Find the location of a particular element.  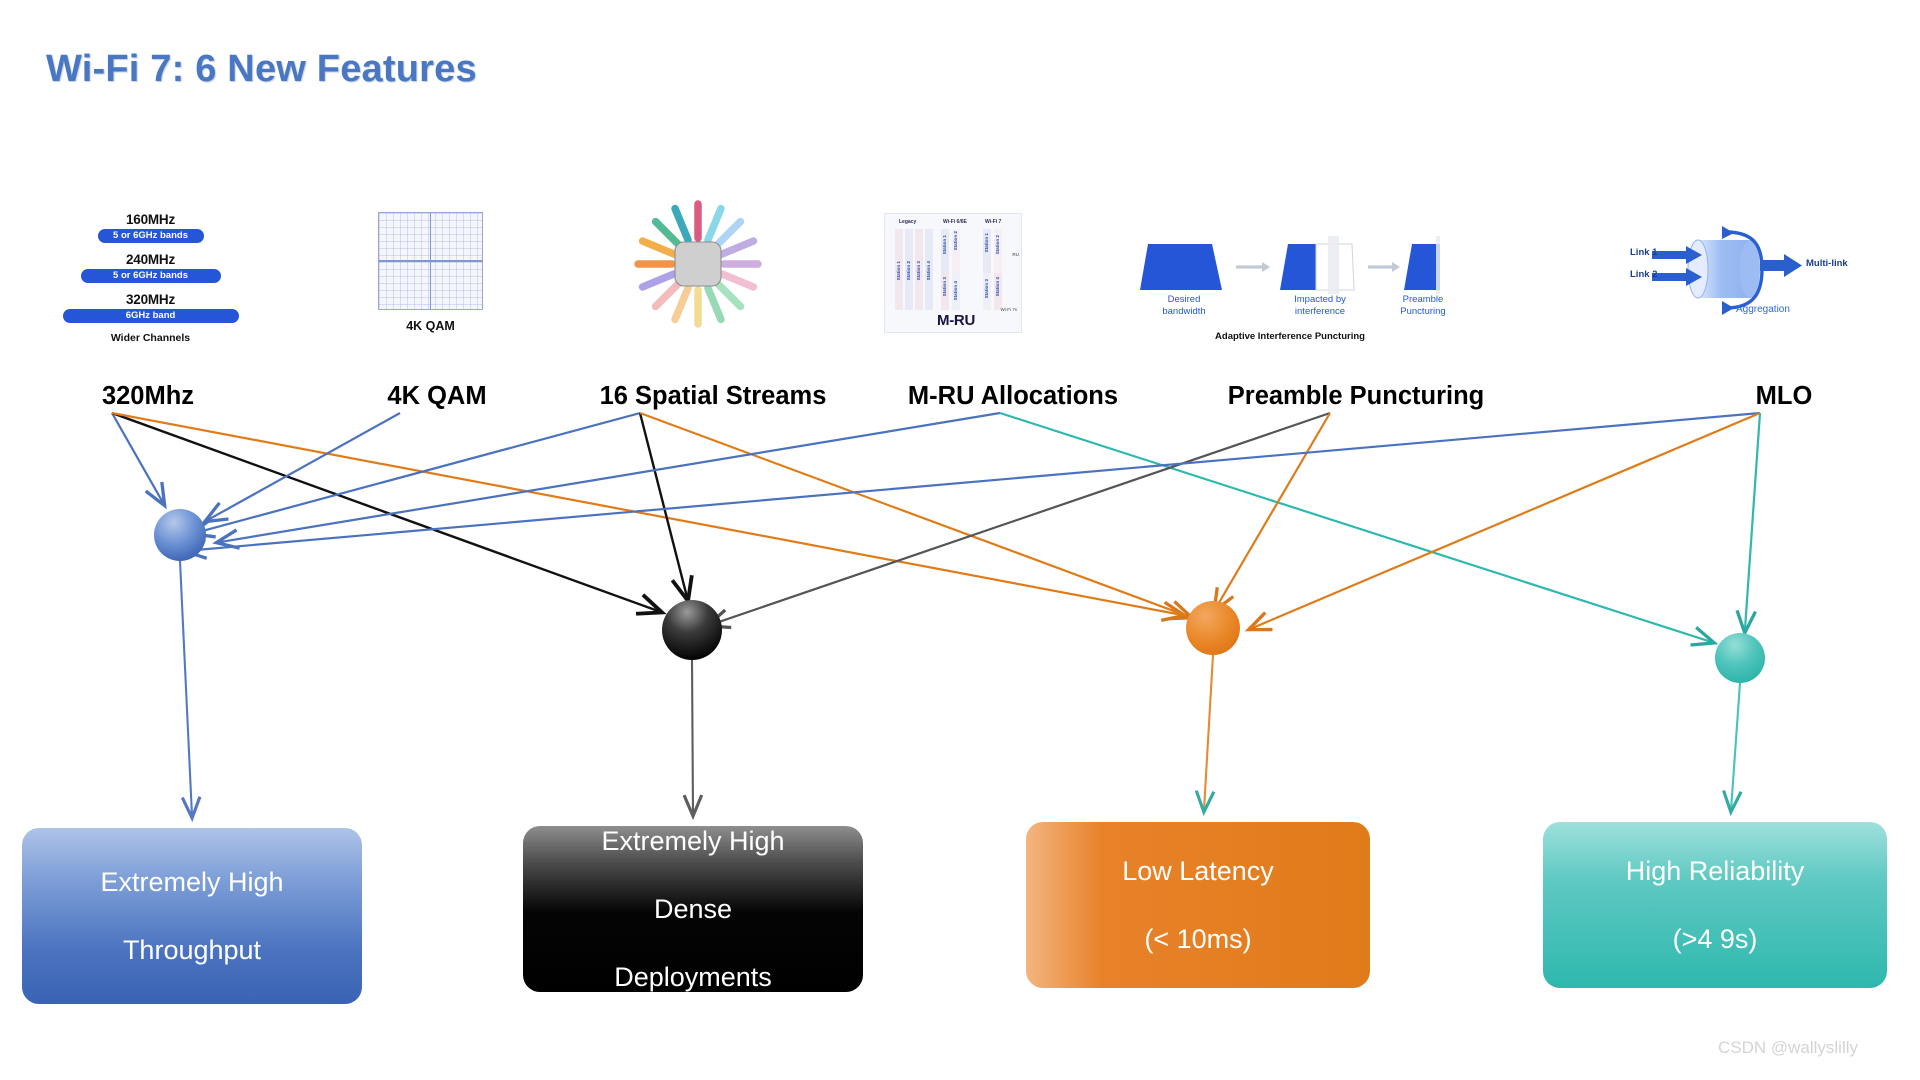

icon-4k-qam: 4K QAM is located at coordinates (430, 272).